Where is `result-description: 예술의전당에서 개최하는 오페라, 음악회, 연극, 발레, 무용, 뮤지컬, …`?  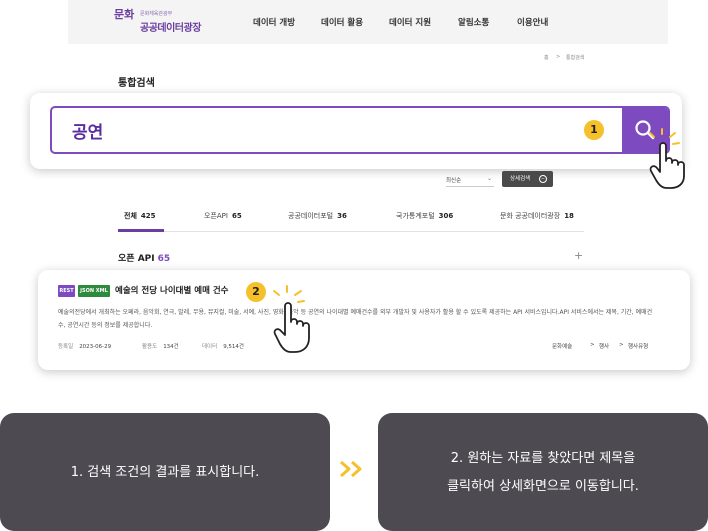 result-description: 예술의전당에서 개최하는 오페라, 음악회, 연극, 발레, 무용, 뮤지컬, … is located at coordinates (355, 319).